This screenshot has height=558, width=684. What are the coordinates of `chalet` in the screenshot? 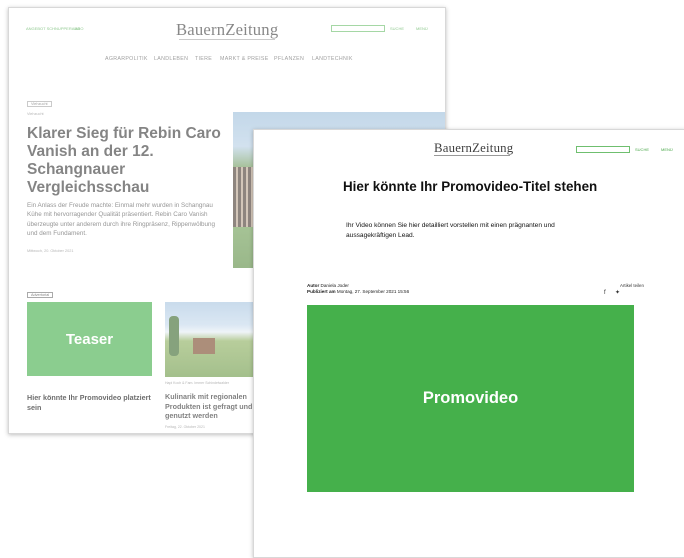 It's located at (204, 346).